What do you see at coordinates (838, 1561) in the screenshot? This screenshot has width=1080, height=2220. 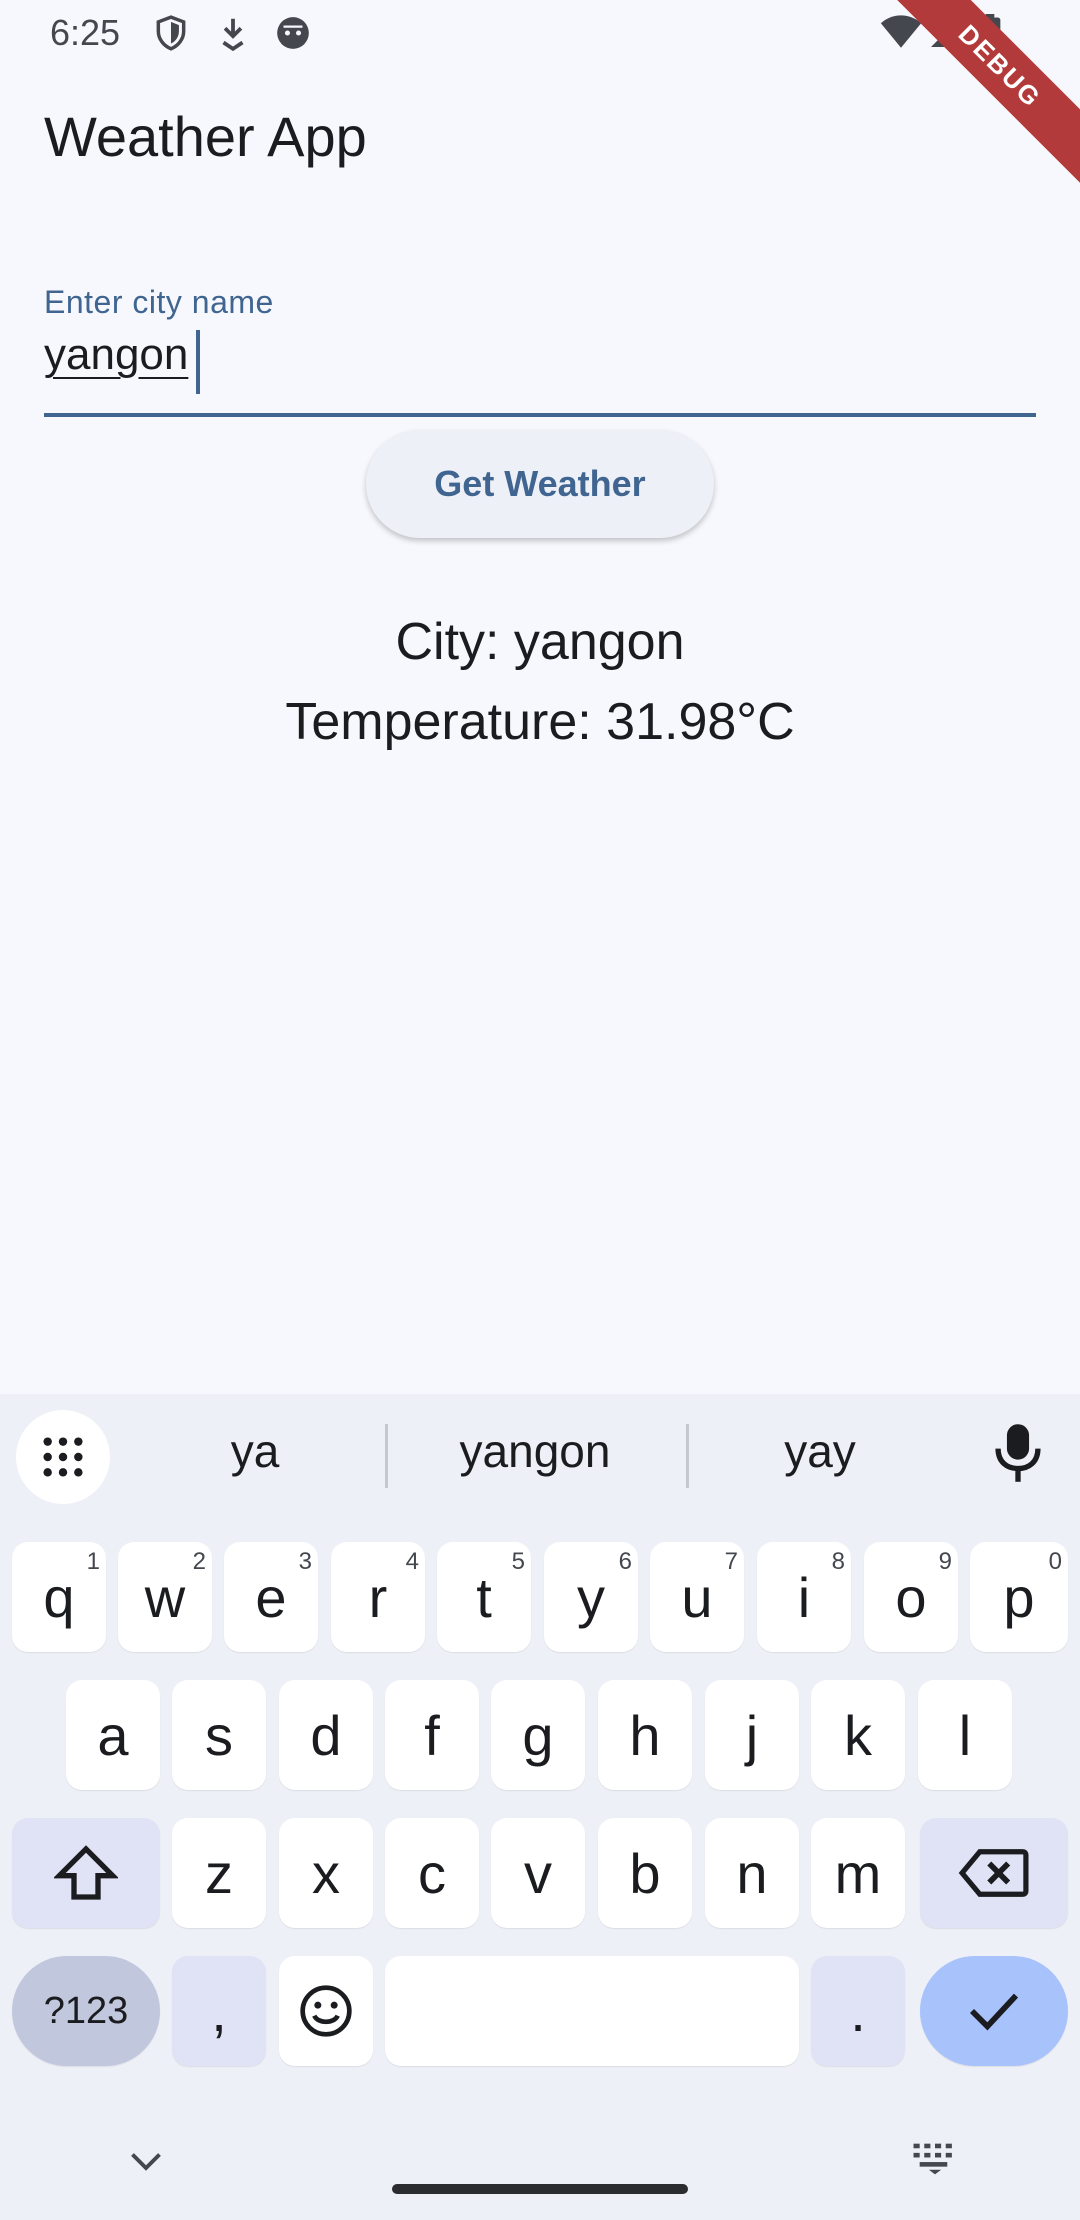 I see `key-hint: 8` at bounding box center [838, 1561].